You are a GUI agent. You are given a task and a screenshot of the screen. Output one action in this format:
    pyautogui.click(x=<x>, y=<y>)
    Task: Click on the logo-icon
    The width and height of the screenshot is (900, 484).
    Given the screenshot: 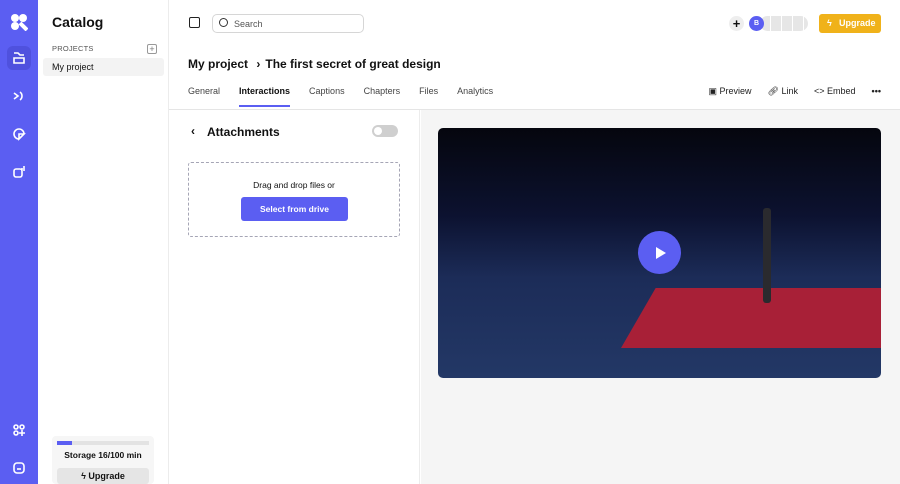 What is the action you would take?
    pyautogui.click(x=19, y=22)
    